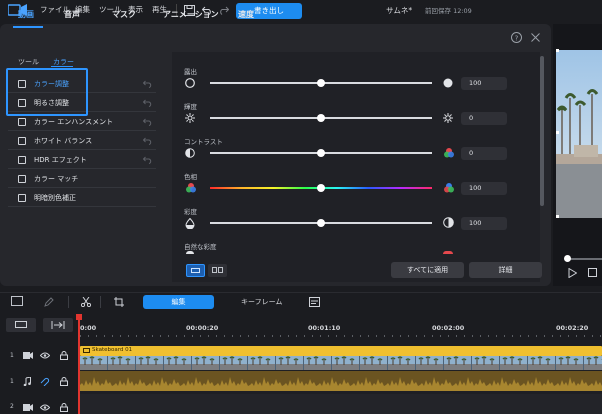 The width and height of the screenshot is (602, 414). Describe the element at coordinates (190, 83) in the screenshot. I see `exposure-low-icon` at that location.